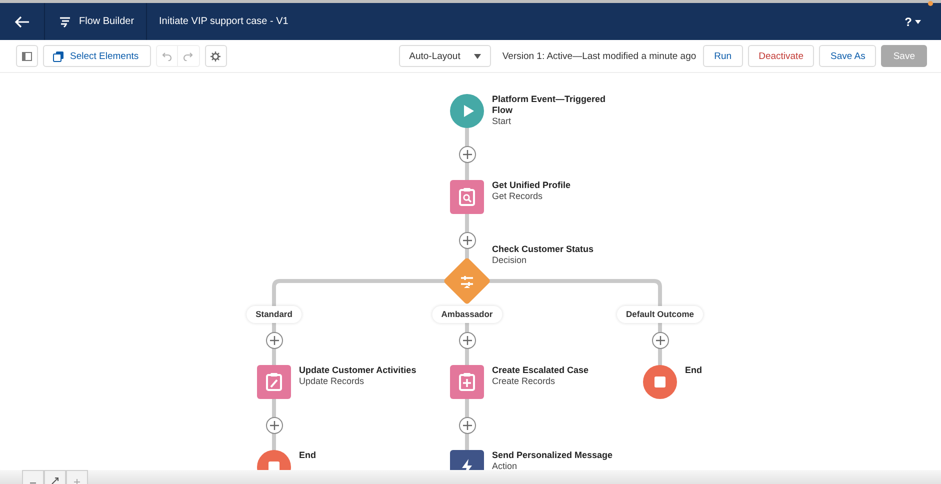 Image resolution: width=941 pixels, height=484 pixels. Describe the element at coordinates (553, 455) in the screenshot. I see `node-title: Send Personalized Message` at that location.